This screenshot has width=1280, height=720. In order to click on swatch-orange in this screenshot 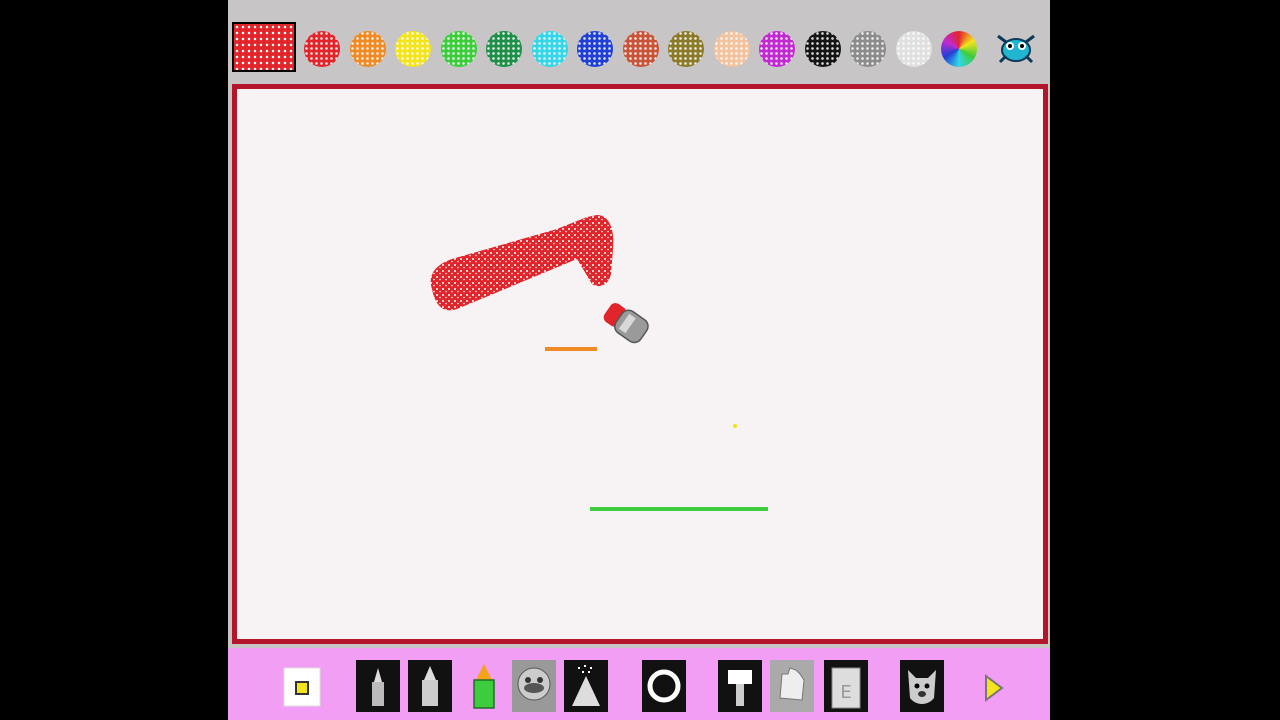, I will do `click(367, 49)`.